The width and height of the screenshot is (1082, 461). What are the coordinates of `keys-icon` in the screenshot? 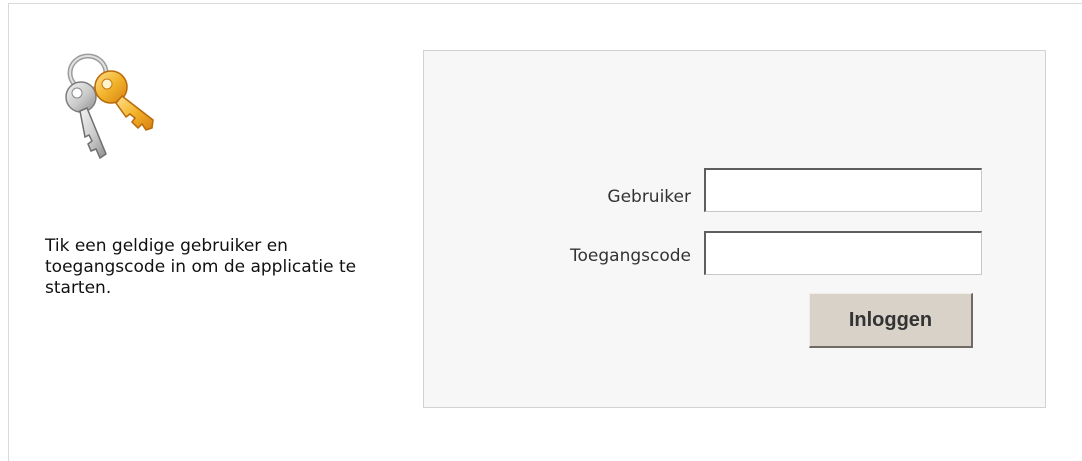 It's located at (110, 106).